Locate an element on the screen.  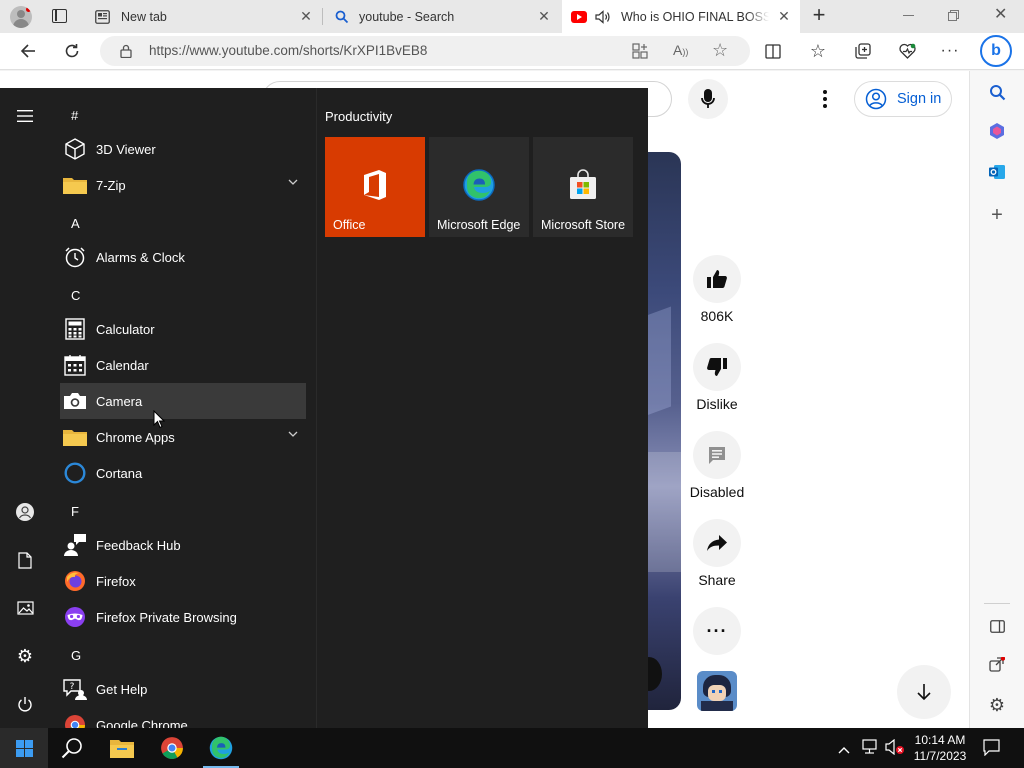
documents-icon is located at coordinates (25, 560).